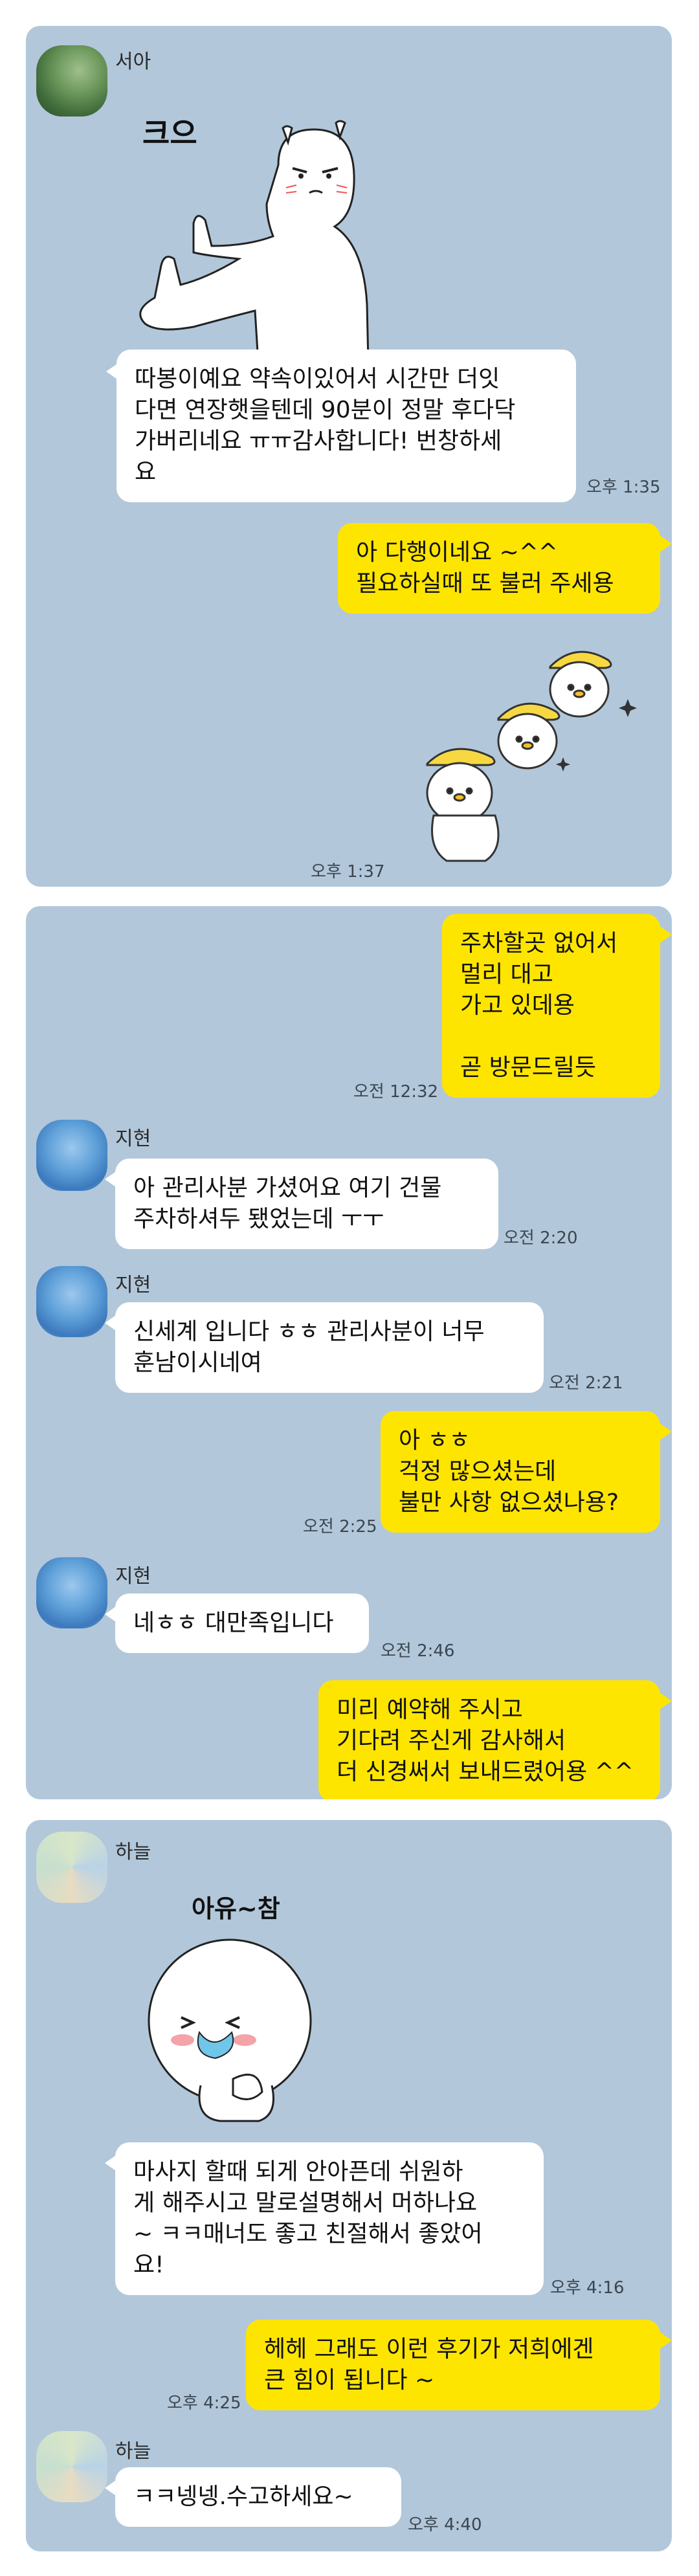 The height and width of the screenshot is (2576, 699). I want to click on sent-message-bubble: 헤헤 그래도 이런 후기가 저희에겐 큰 힘이 됩니다 ~, so click(453, 2365).